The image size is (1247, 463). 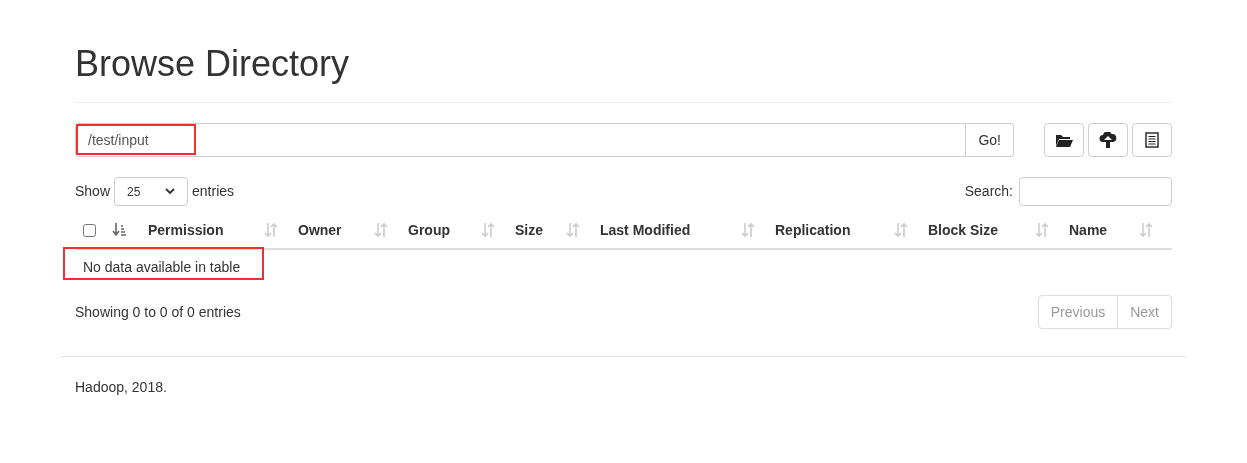 What do you see at coordinates (186, 230) in the screenshot?
I see `column-header: Permission` at bounding box center [186, 230].